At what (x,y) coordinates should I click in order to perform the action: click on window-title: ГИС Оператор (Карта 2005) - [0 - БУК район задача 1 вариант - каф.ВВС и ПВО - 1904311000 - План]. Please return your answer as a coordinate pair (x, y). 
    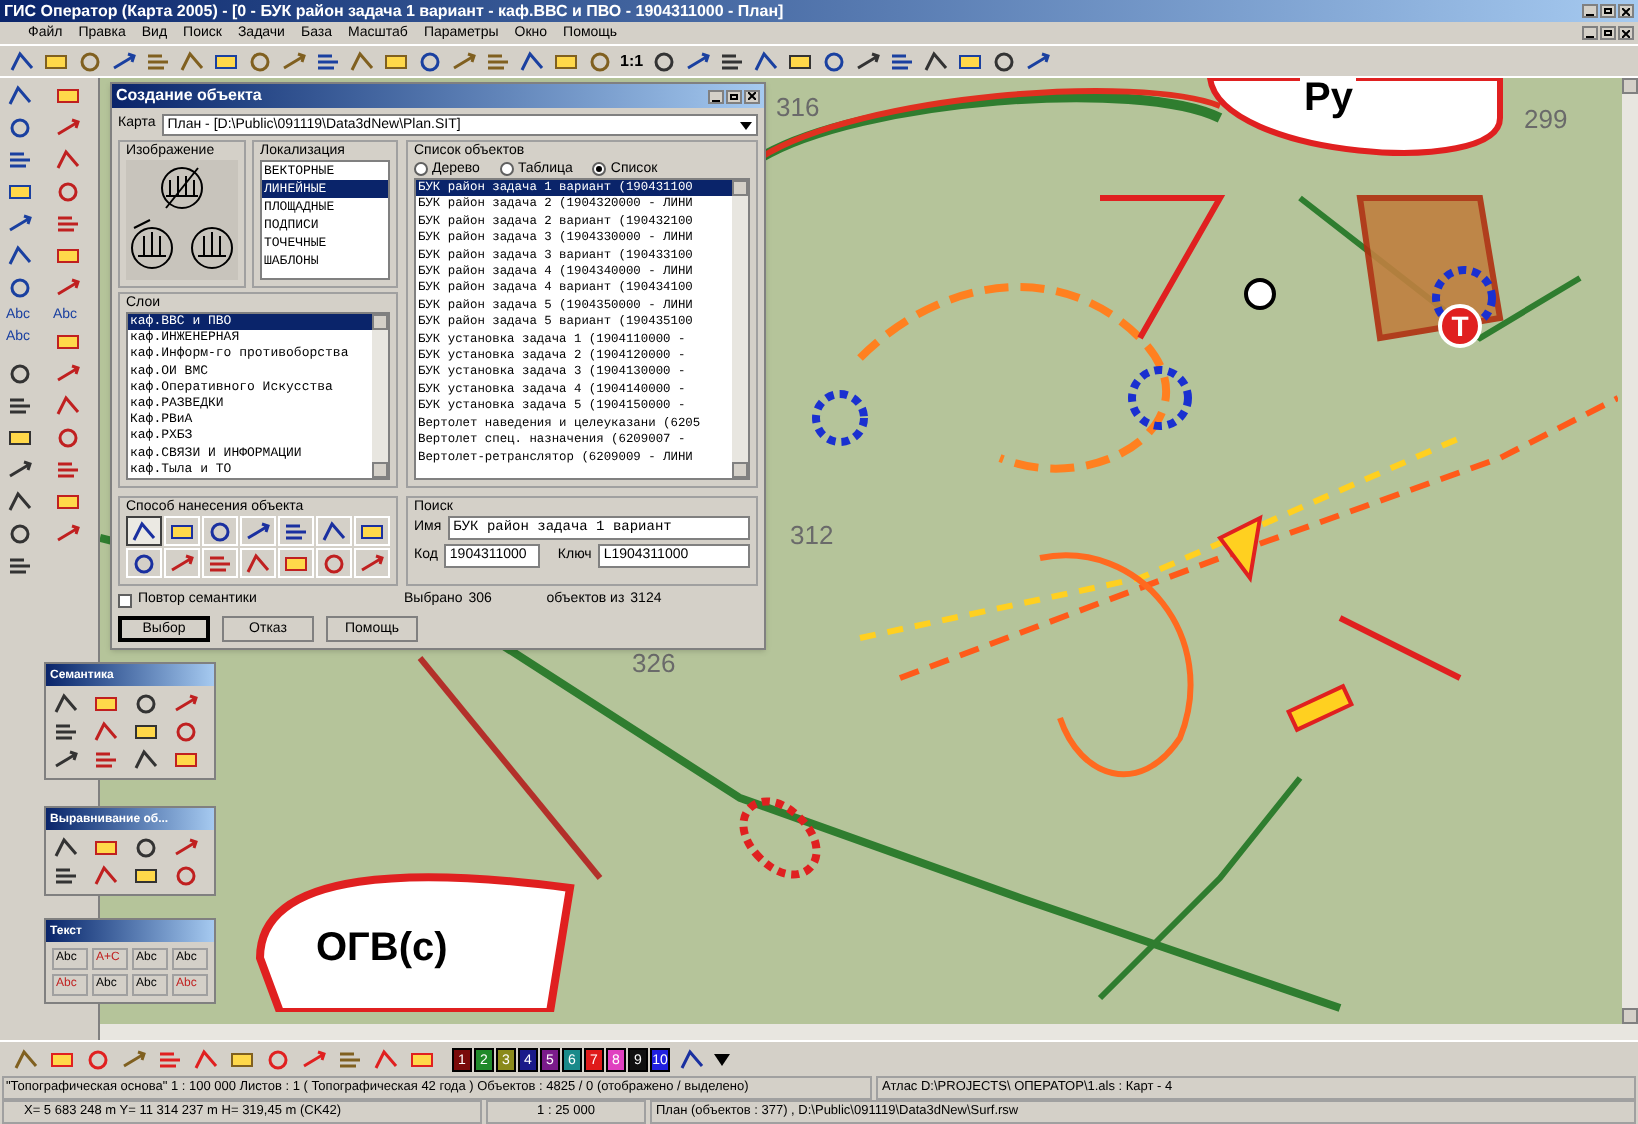
    Looking at the image, I should click on (394, 11).